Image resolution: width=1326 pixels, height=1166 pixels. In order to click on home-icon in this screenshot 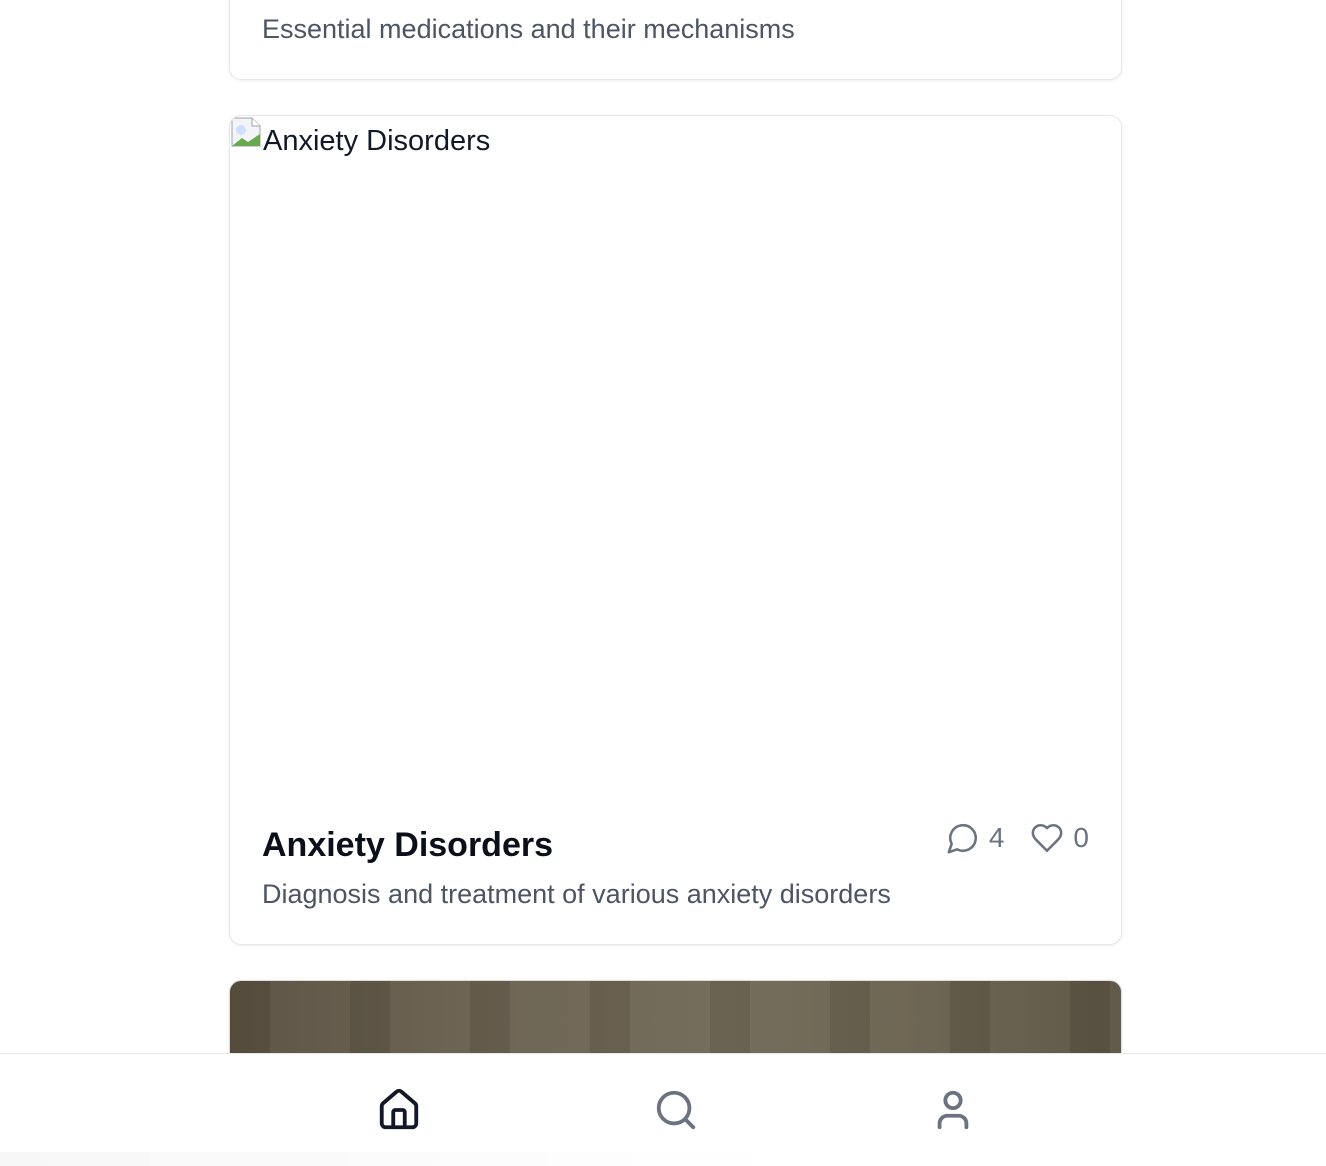, I will do `click(399, 1109)`.